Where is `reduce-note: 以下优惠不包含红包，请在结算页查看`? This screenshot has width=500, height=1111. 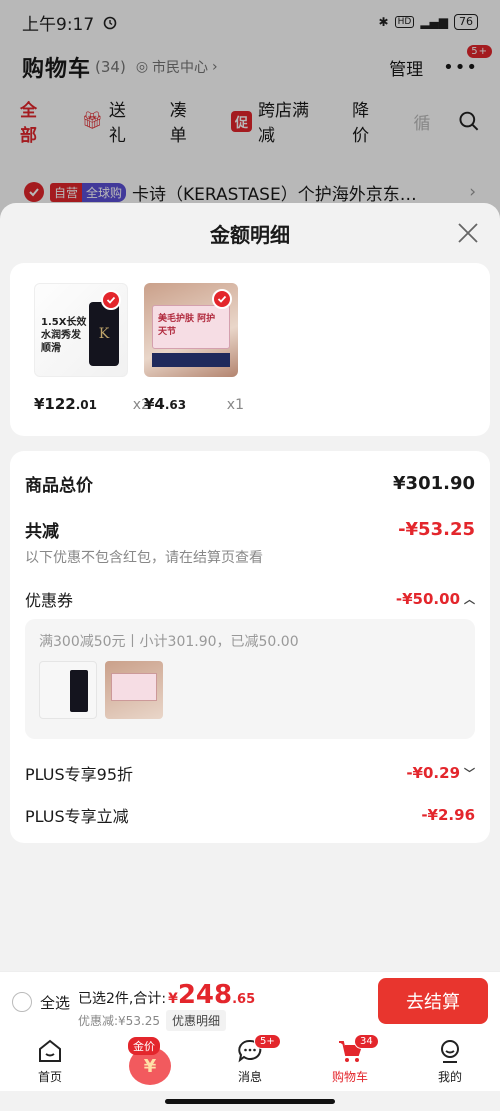 reduce-note: 以下优惠不包含红包，请在结算页查看 is located at coordinates (144, 558).